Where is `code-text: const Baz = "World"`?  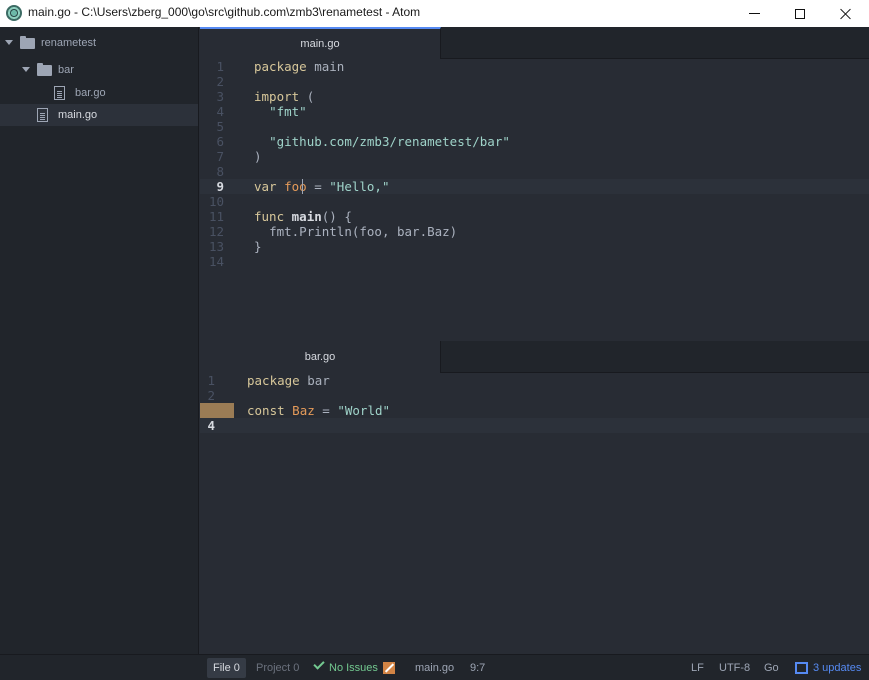
code-text: const Baz = "World" is located at coordinates (319, 410).